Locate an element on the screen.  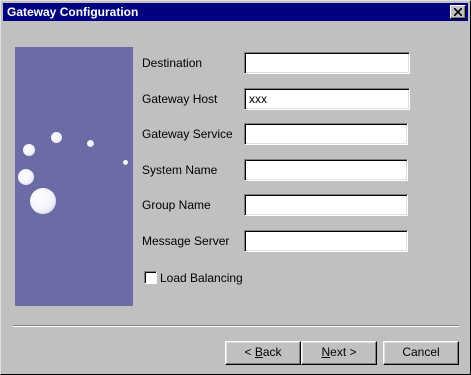
gateway-service-label: Gateway Service is located at coordinates (187, 134).